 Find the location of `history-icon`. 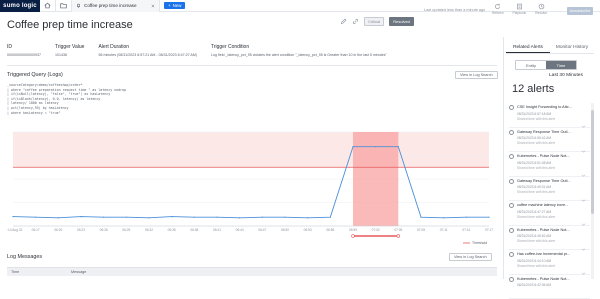

history-icon is located at coordinates (541, 6).